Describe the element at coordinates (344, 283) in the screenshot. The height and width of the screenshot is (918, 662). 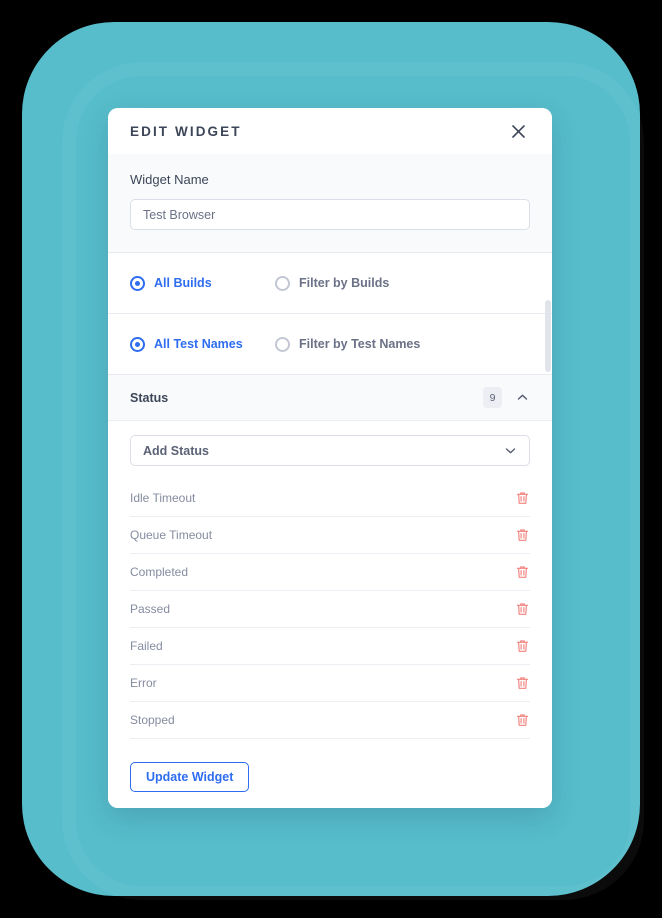
I see `radio-filter-by-builds-label: Filter by Builds` at that location.